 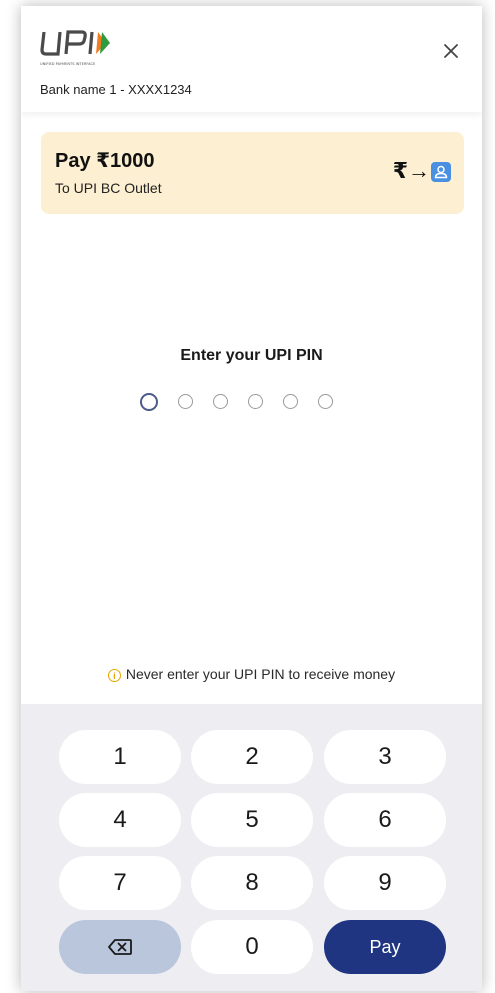 I want to click on backspace-icon, so click(x=120, y=947).